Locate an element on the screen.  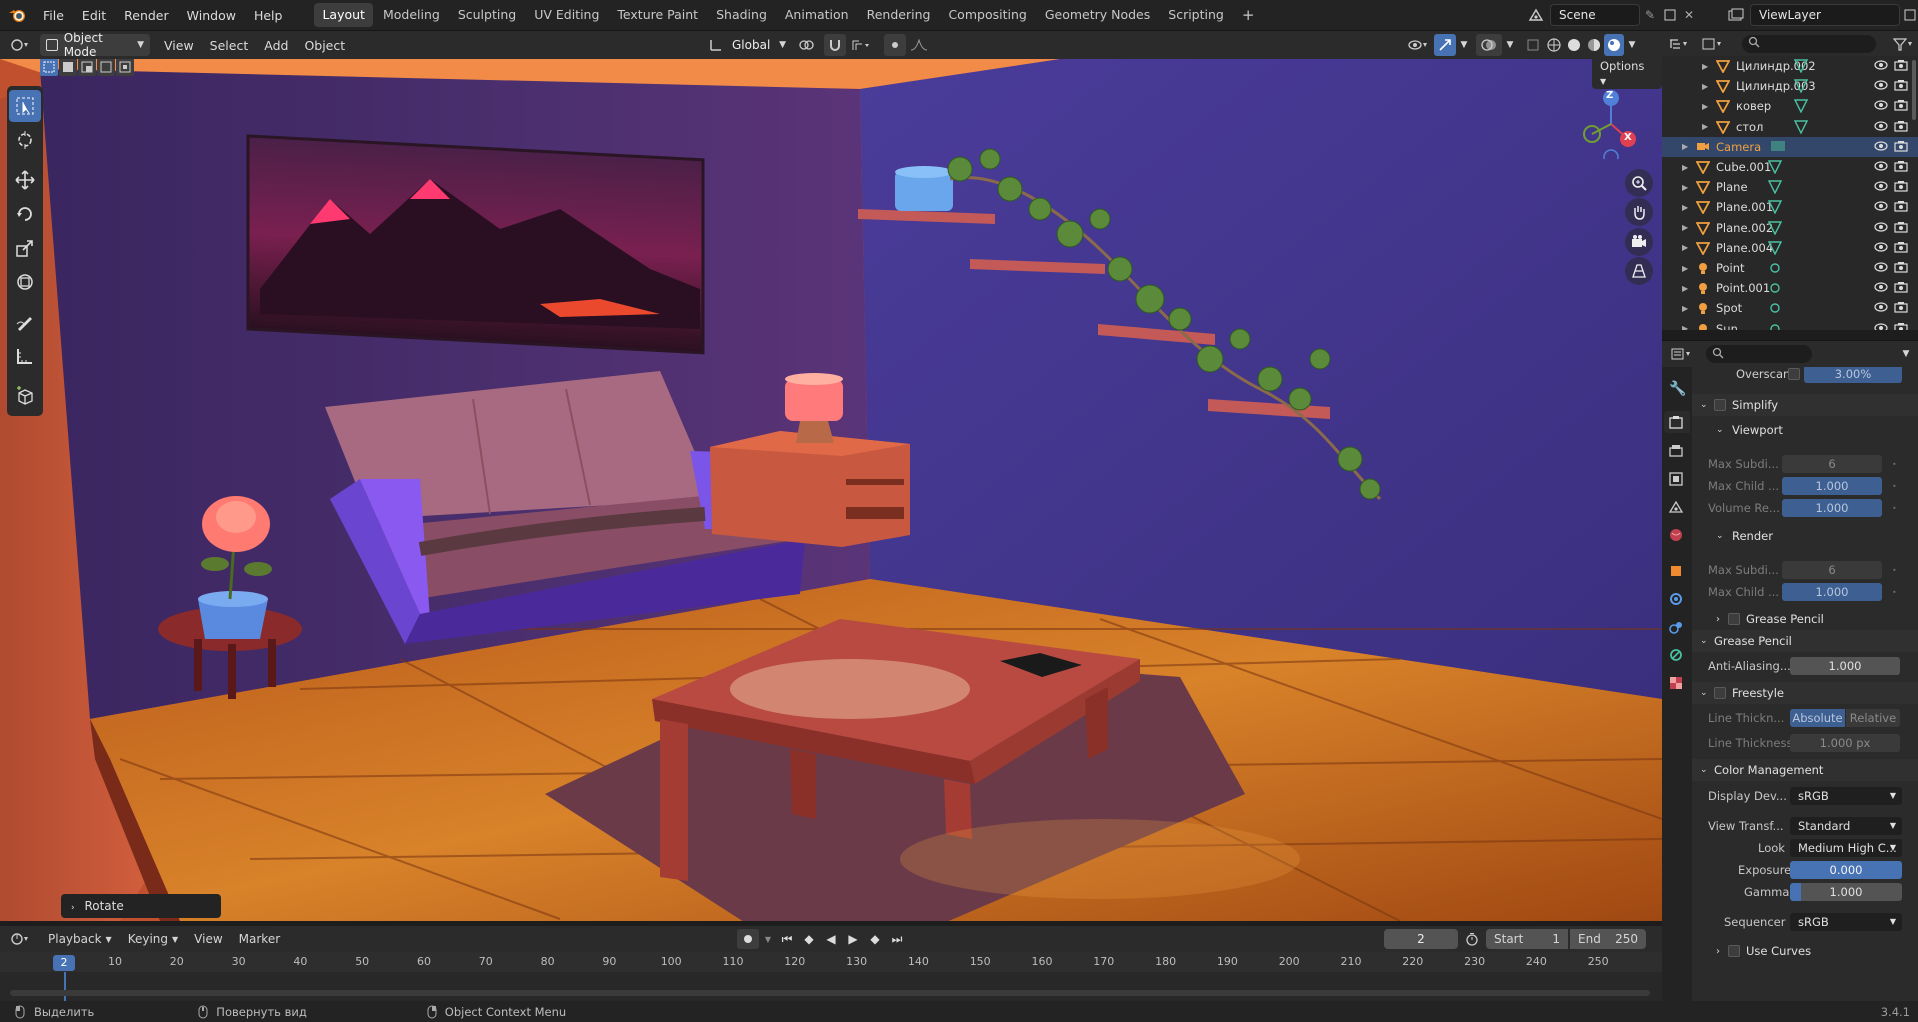
tab-geometry-nodes: Geometry Nodes is located at coordinates (1097, 15).